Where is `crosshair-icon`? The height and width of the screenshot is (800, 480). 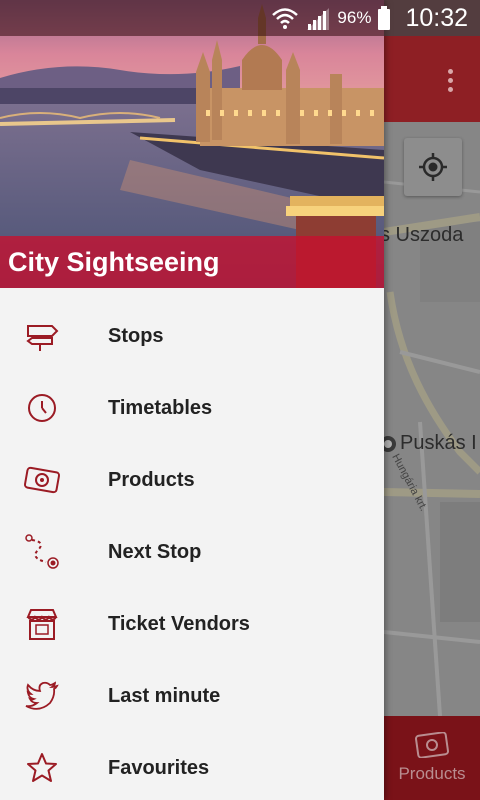
crosshair-icon is located at coordinates (433, 167).